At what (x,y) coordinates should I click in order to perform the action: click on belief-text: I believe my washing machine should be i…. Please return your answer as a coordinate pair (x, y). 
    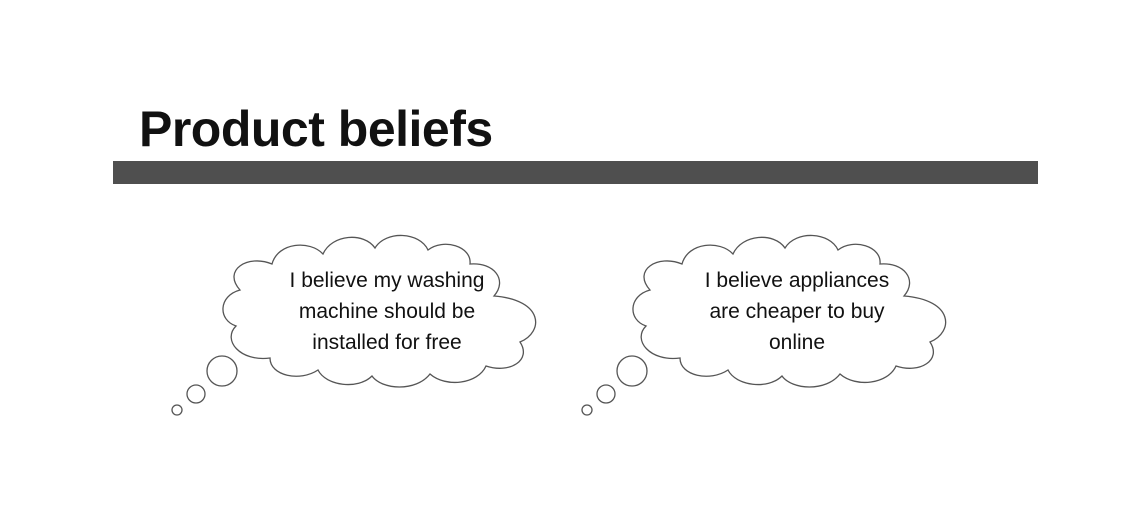
    Looking at the image, I should click on (387, 311).